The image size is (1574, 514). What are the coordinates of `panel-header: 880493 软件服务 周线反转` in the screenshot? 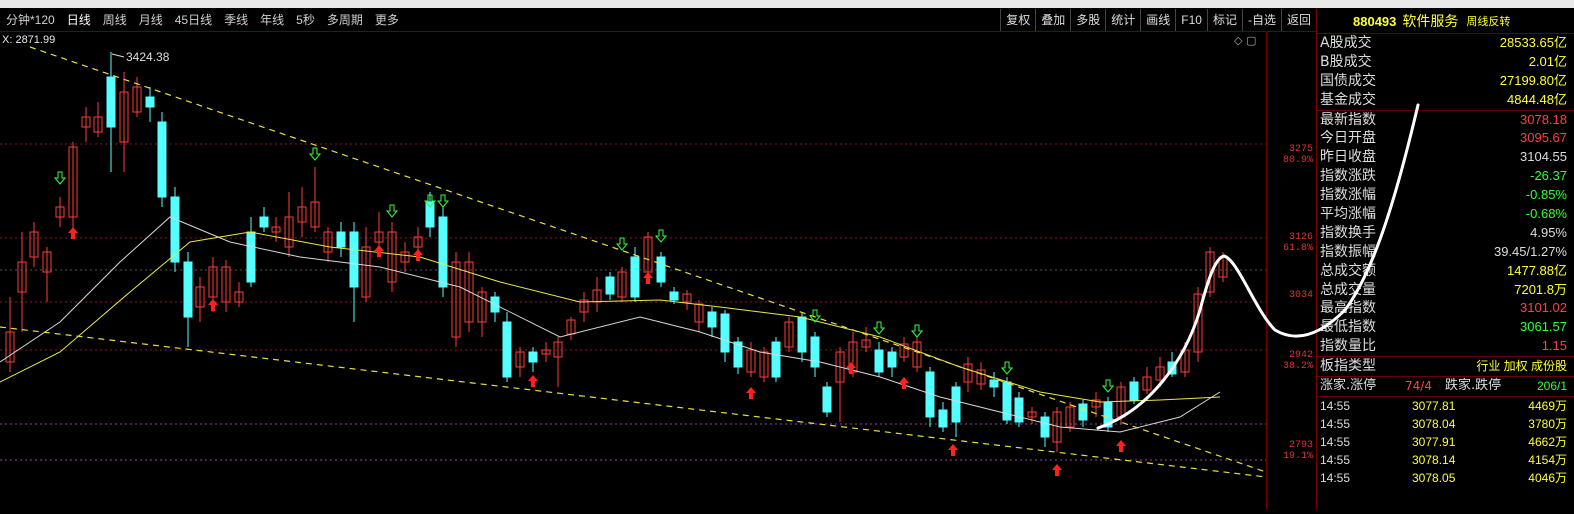 It's located at (1445, 21).